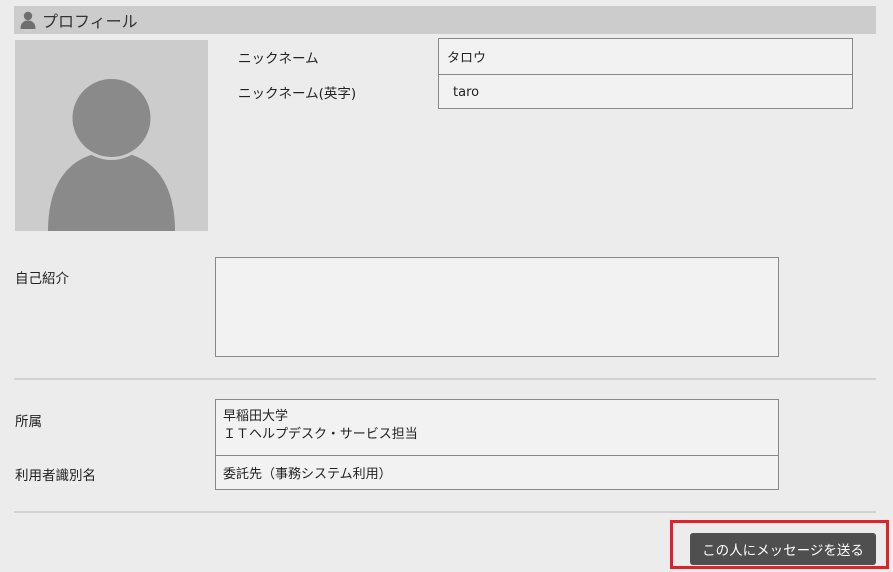 Image resolution: width=893 pixels, height=572 pixels. Describe the element at coordinates (111, 153) in the screenshot. I see `avatar-placeholder-icon` at that location.